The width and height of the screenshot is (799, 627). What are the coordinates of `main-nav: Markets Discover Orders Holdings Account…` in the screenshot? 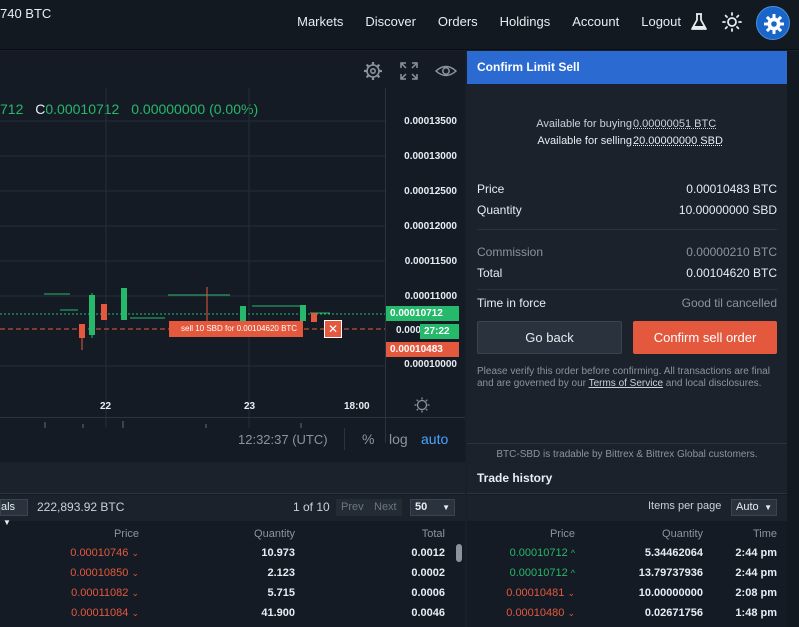 It's located at (489, 21).